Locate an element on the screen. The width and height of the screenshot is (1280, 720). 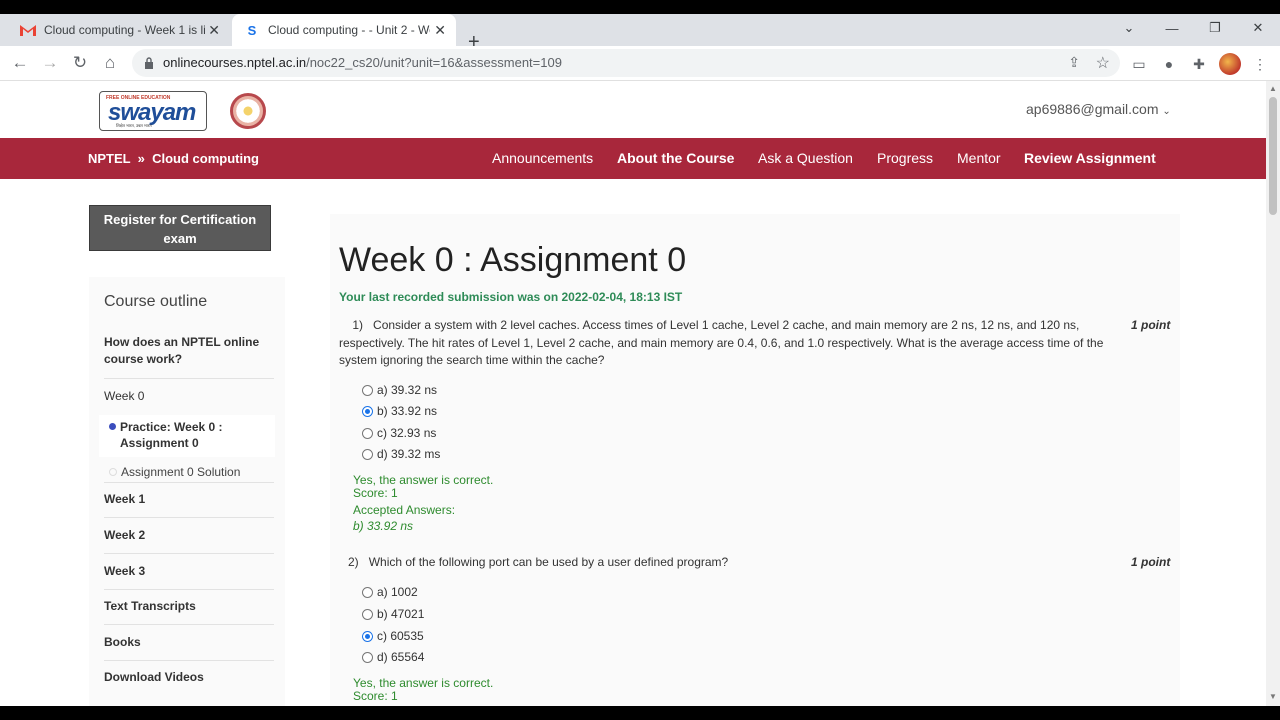
extension-icon: ● is located at coordinates (1169, 64).